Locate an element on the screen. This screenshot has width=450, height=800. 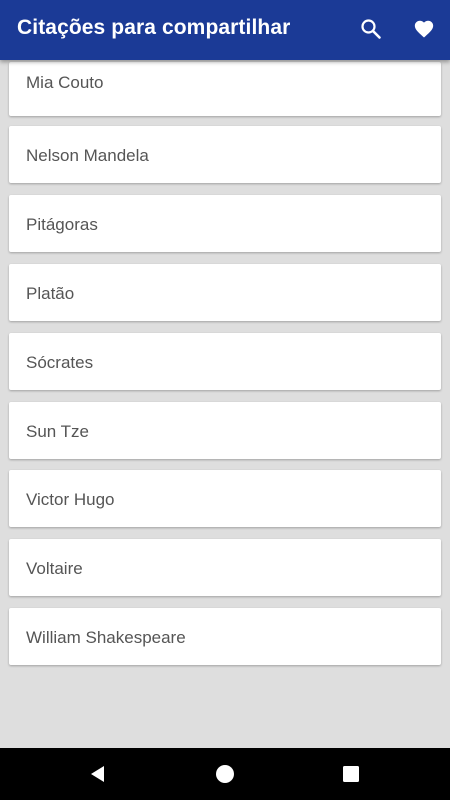
author-name: Victor Hugo is located at coordinates (70, 499).